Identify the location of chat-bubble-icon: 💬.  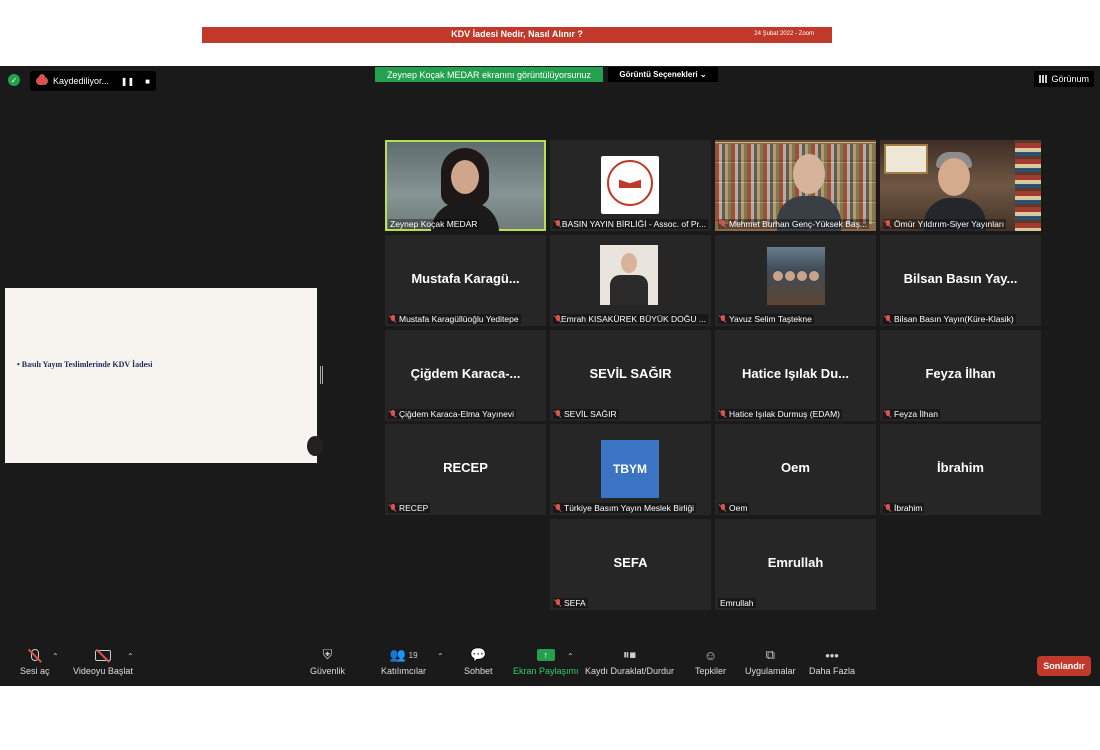
(478, 654).